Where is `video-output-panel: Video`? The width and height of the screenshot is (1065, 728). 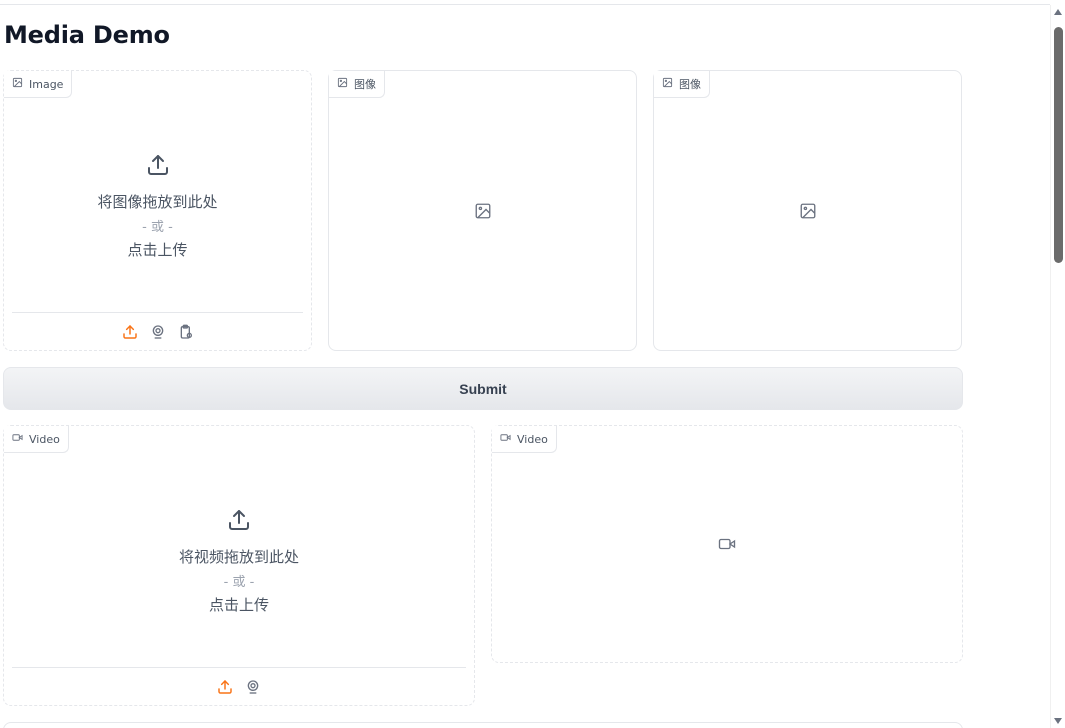
video-output-panel: Video is located at coordinates (727, 544).